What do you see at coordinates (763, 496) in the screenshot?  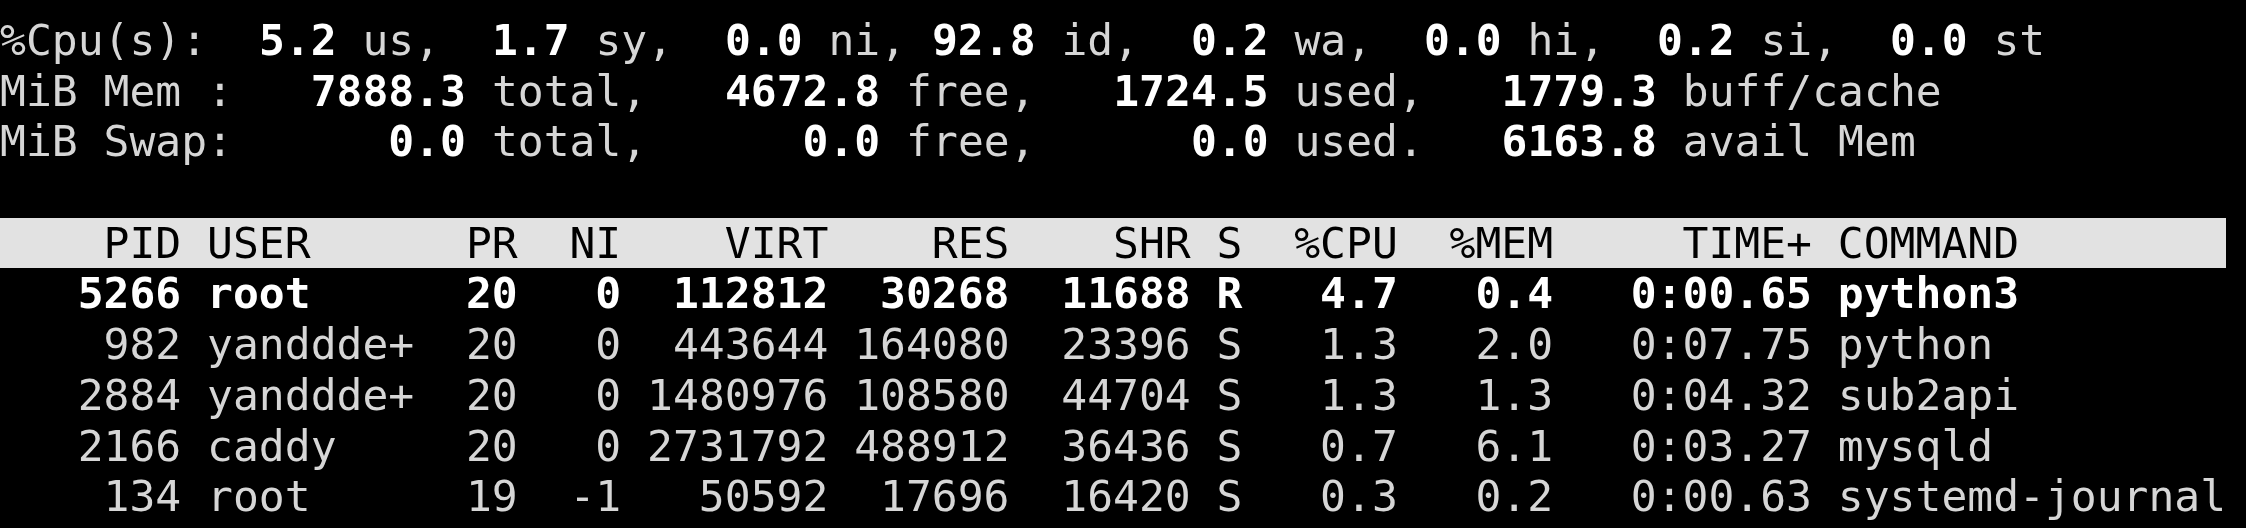 I see `table-cell-text: 50592` at bounding box center [763, 496].